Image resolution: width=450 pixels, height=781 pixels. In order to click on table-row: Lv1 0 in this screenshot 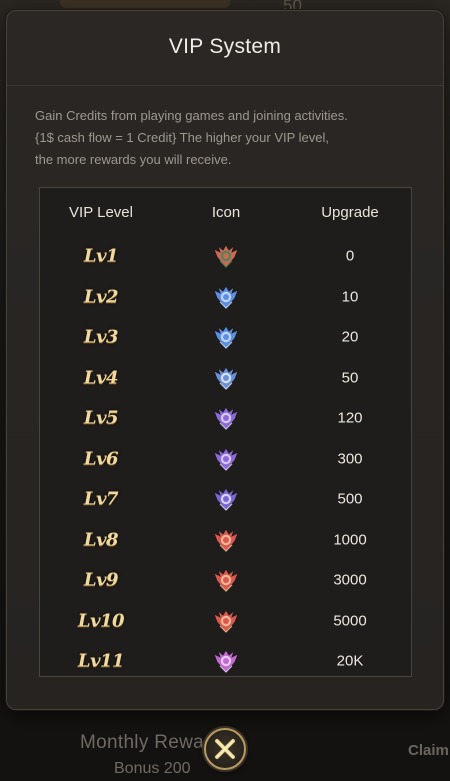, I will do `click(225, 256)`.